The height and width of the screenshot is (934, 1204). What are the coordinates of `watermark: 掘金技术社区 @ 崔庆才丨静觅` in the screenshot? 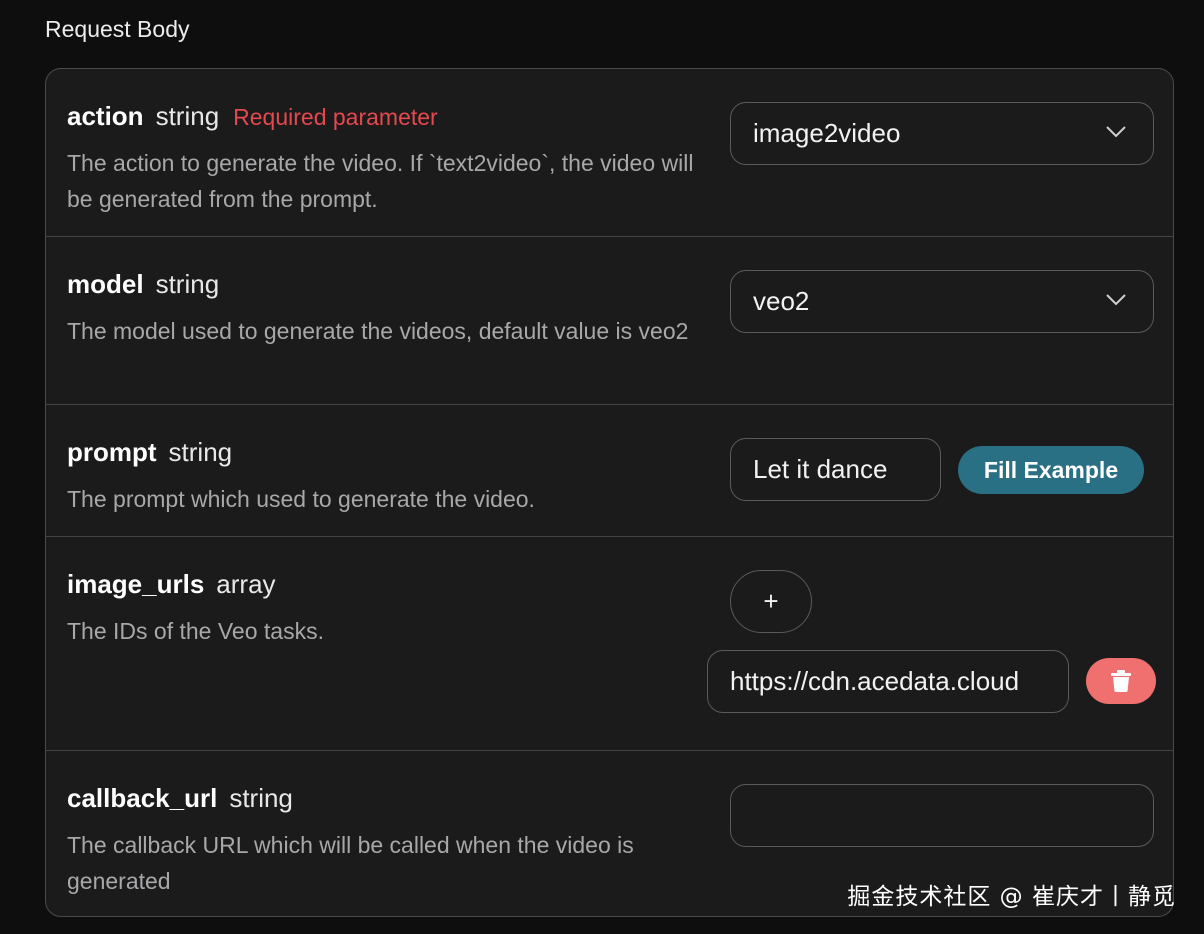 It's located at (1011, 897).